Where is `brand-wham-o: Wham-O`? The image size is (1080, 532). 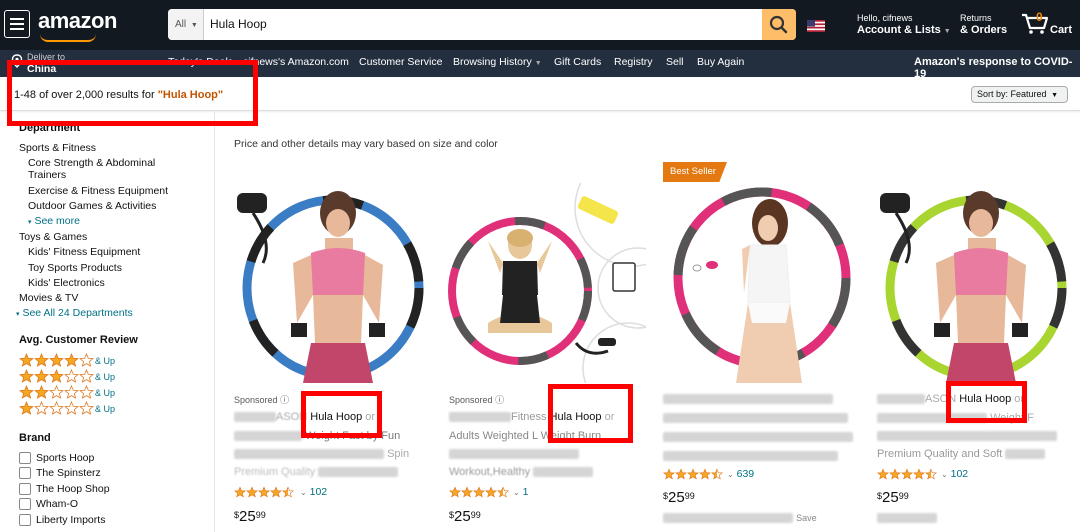
brand-wham-o: Wham-O is located at coordinates (57, 504).